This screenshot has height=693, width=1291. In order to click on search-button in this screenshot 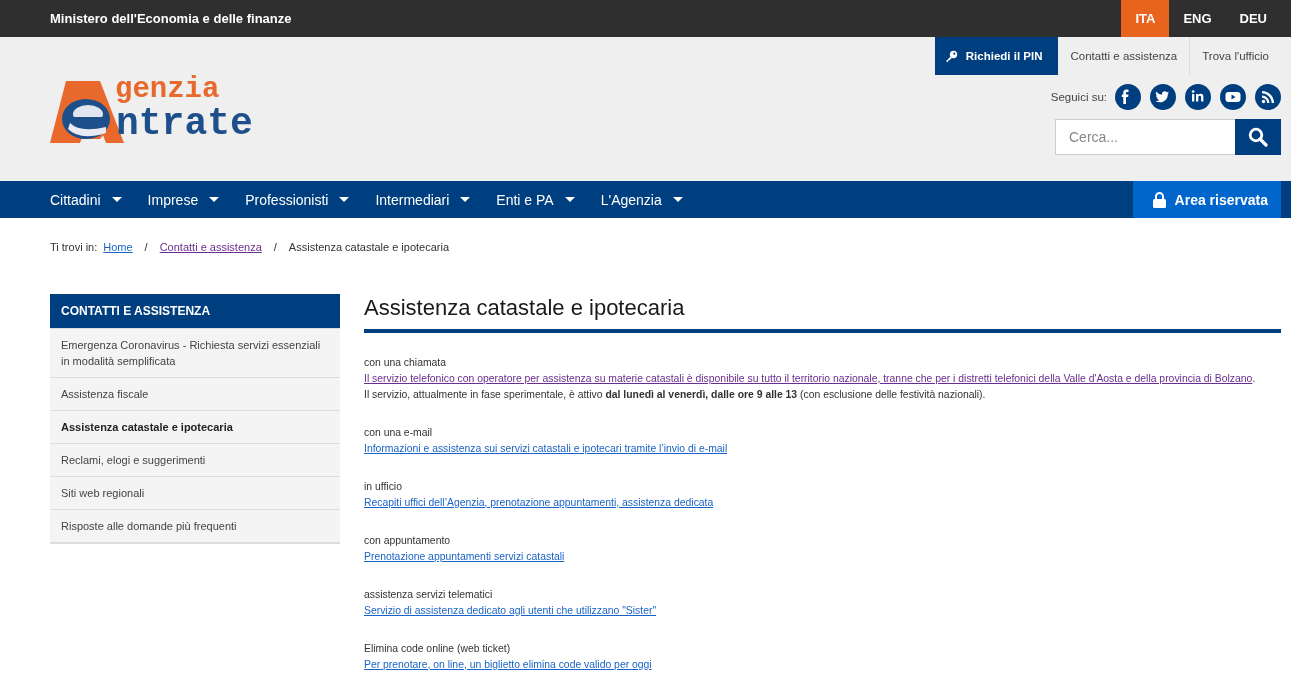, I will do `click(1258, 137)`.